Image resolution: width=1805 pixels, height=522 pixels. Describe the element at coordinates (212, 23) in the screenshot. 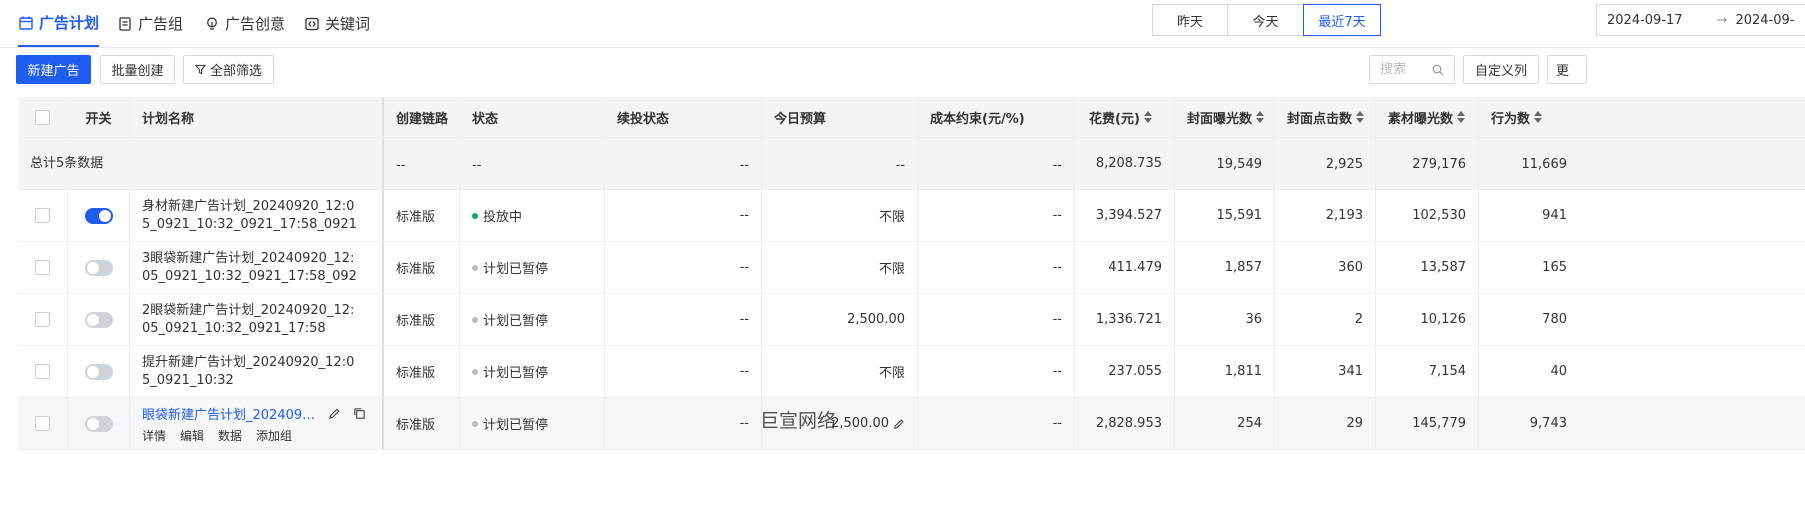

I see `bulb-icon` at that location.